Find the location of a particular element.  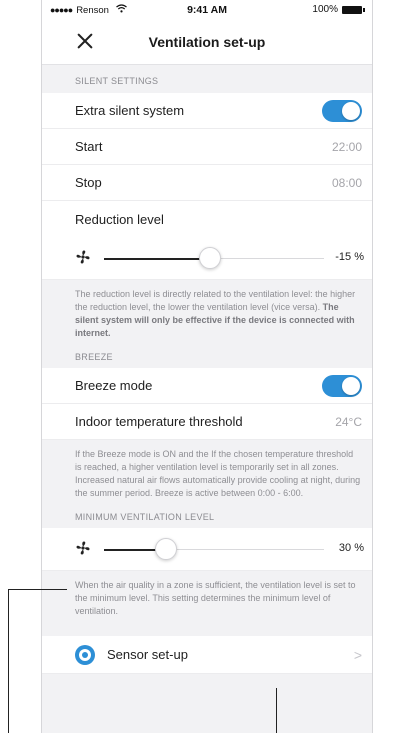

extra-silent-row: Extra silent system is located at coordinates (207, 111).